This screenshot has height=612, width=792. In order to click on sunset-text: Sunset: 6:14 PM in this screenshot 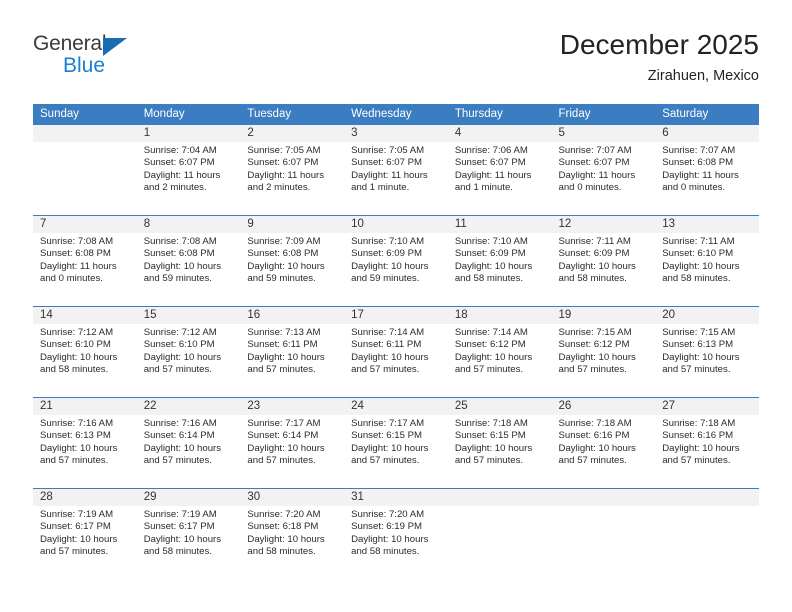, I will do `click(179, 436)`.